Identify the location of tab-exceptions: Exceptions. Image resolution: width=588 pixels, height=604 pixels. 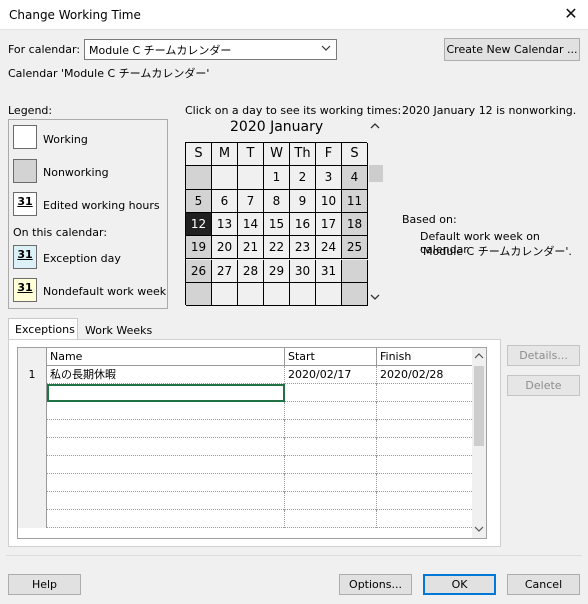
(43, 329).